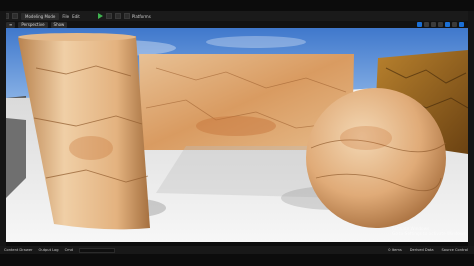 The image size is (474, 266). Describe the element at coordinates (65, 16) in the screenshot. I see `menu-file: File` at that location.